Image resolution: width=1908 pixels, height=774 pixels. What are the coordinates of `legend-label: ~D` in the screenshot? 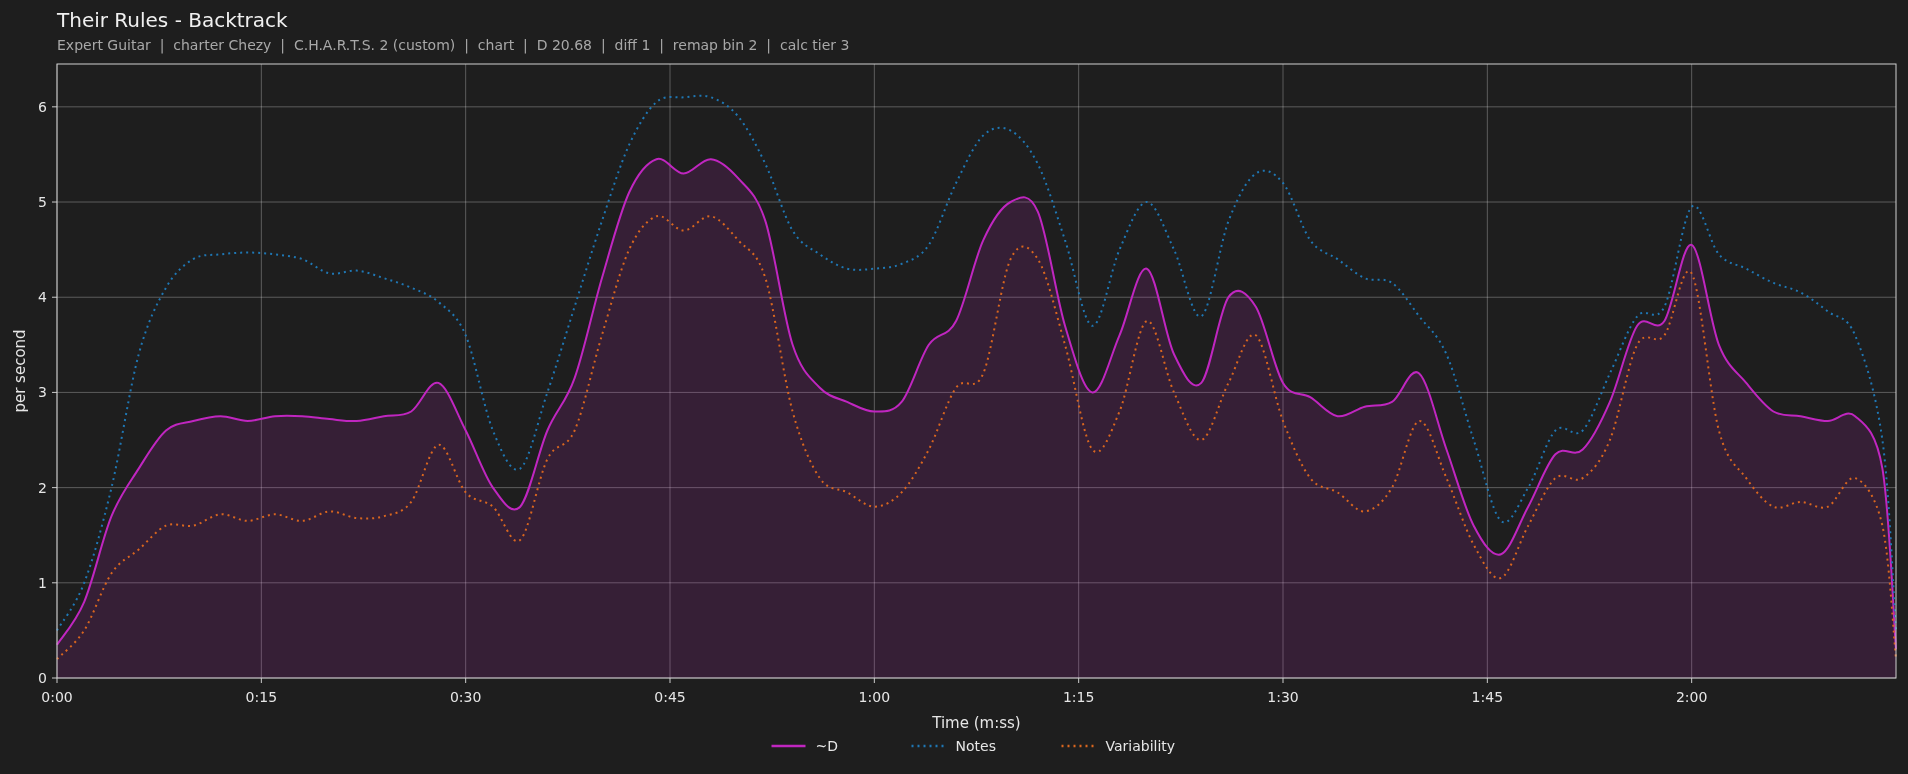 It's located at (826, 746).